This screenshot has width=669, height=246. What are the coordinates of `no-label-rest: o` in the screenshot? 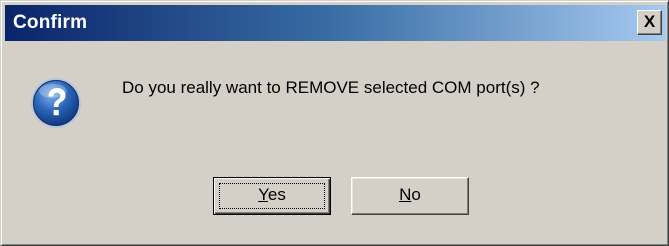 It's located at (416, 194).